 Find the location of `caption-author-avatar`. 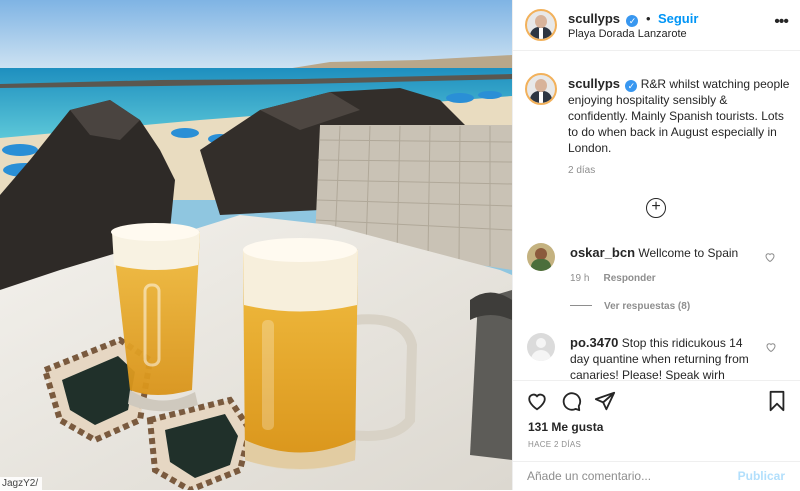

caption-author-avatar is located at coordinates (541, 89).